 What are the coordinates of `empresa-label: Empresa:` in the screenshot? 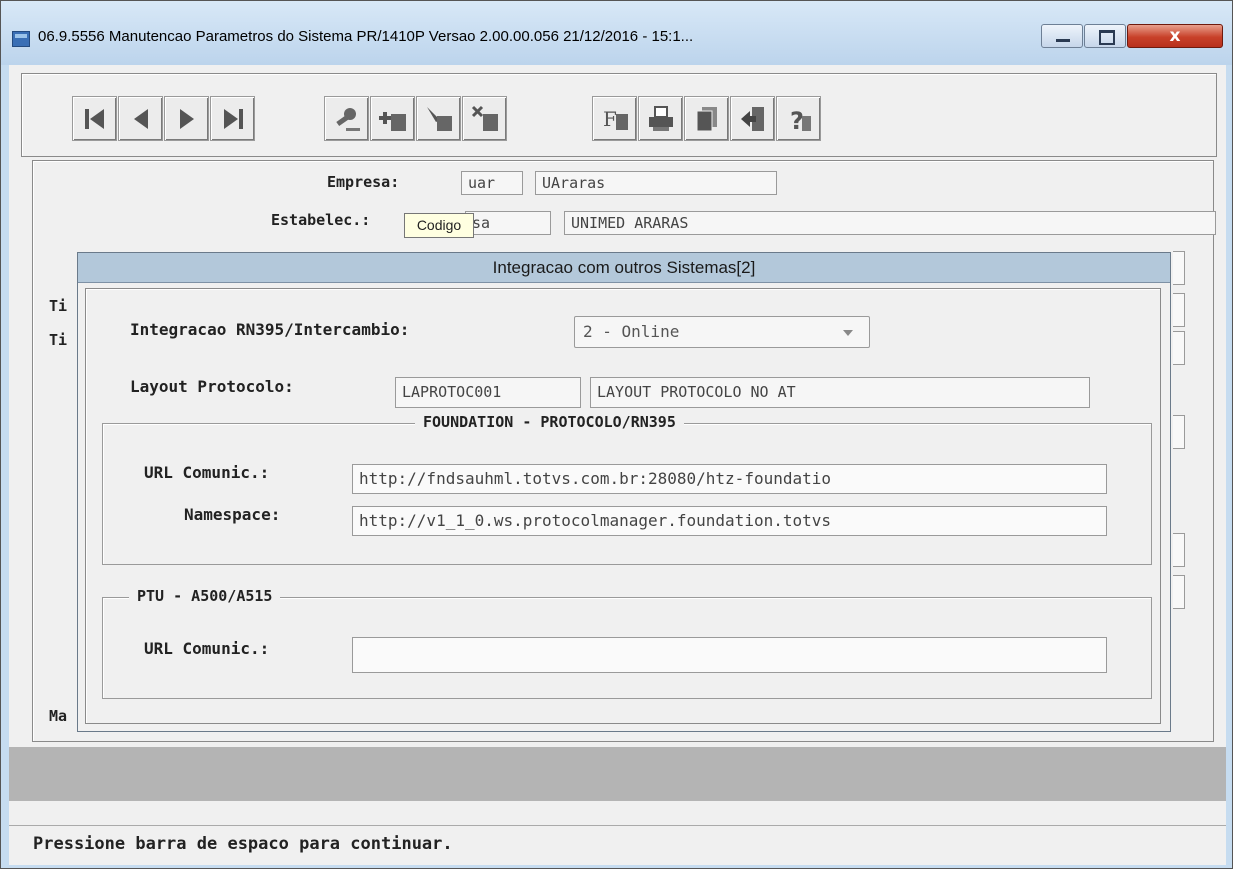 It's located at (363, 182).